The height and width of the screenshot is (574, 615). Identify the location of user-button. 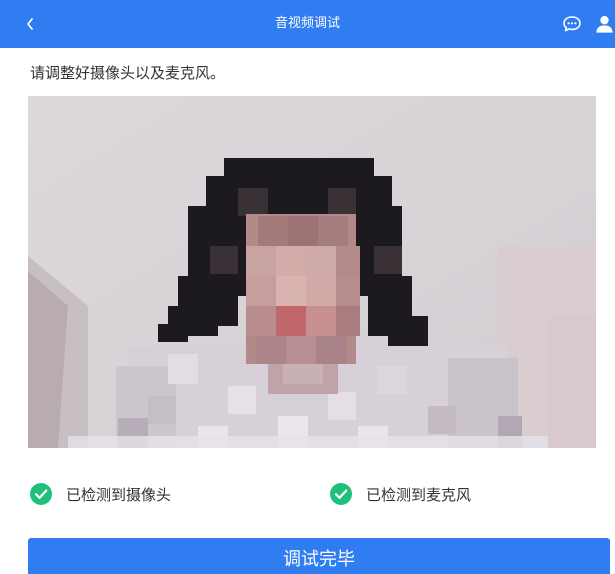
(604, 24).